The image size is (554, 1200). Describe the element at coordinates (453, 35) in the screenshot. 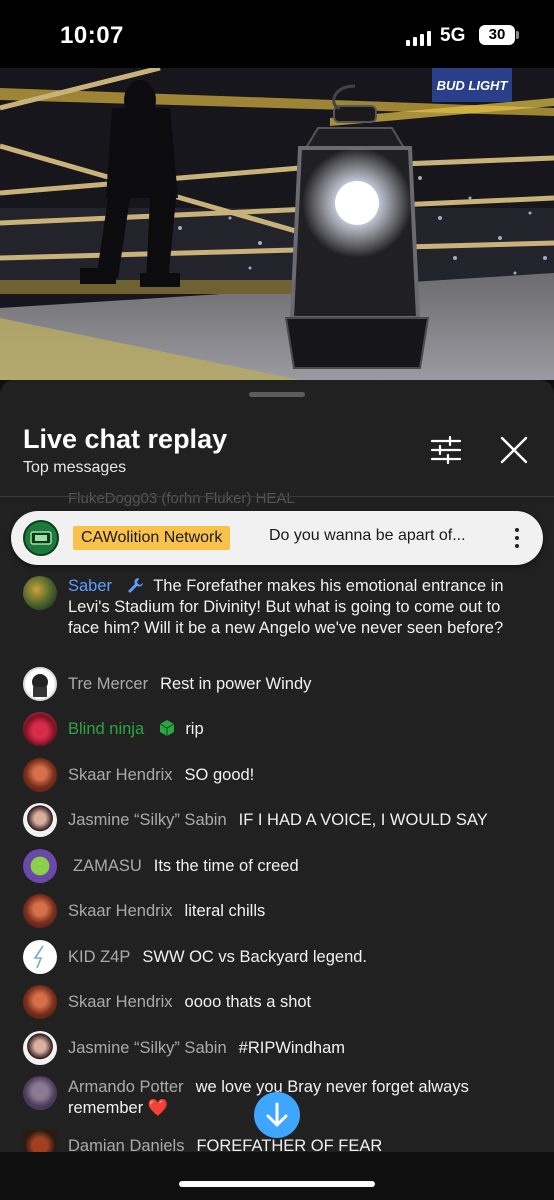

I see `network-type: 5G` at that location.